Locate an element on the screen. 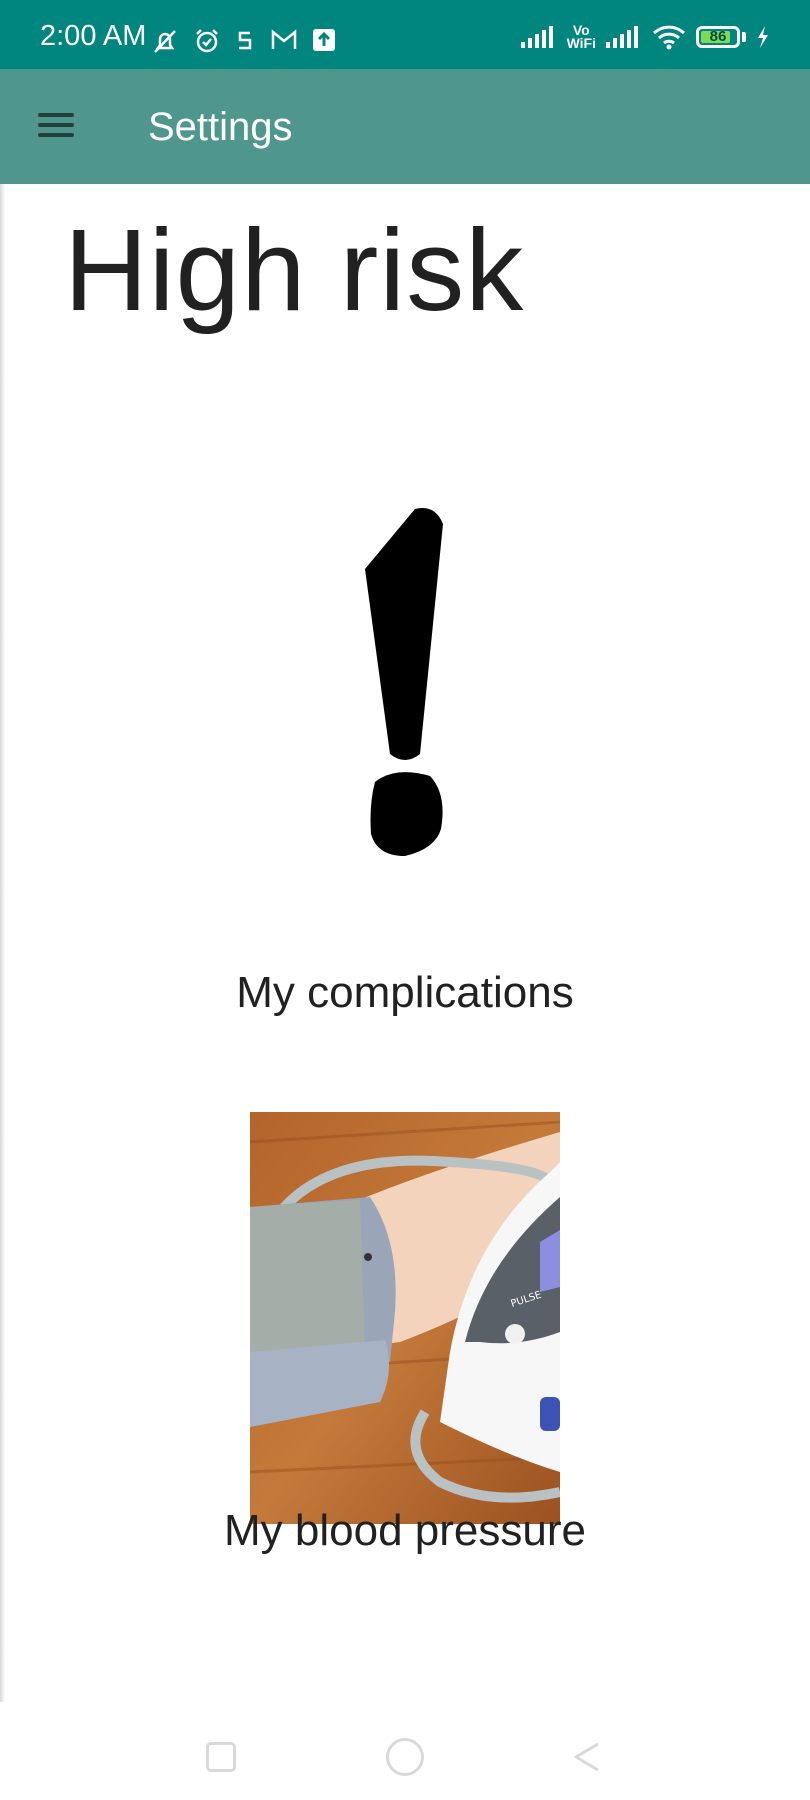  battery-percent: 86 is located at coordinates (718, 36).